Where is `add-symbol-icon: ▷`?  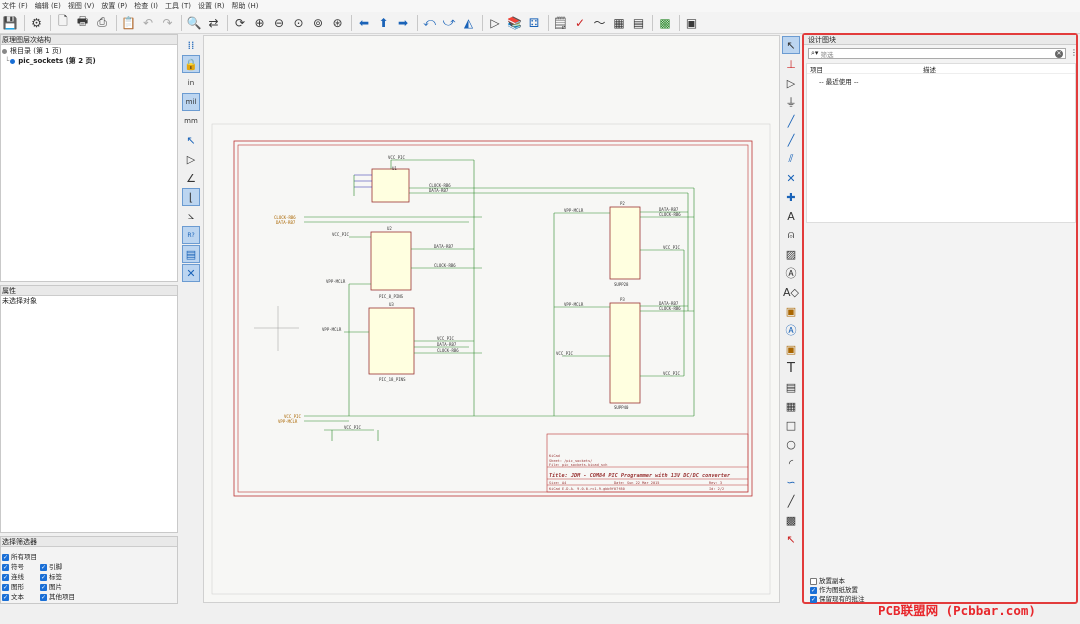 add-symbol-icon: ▷ is located at coordinates (791, 83).